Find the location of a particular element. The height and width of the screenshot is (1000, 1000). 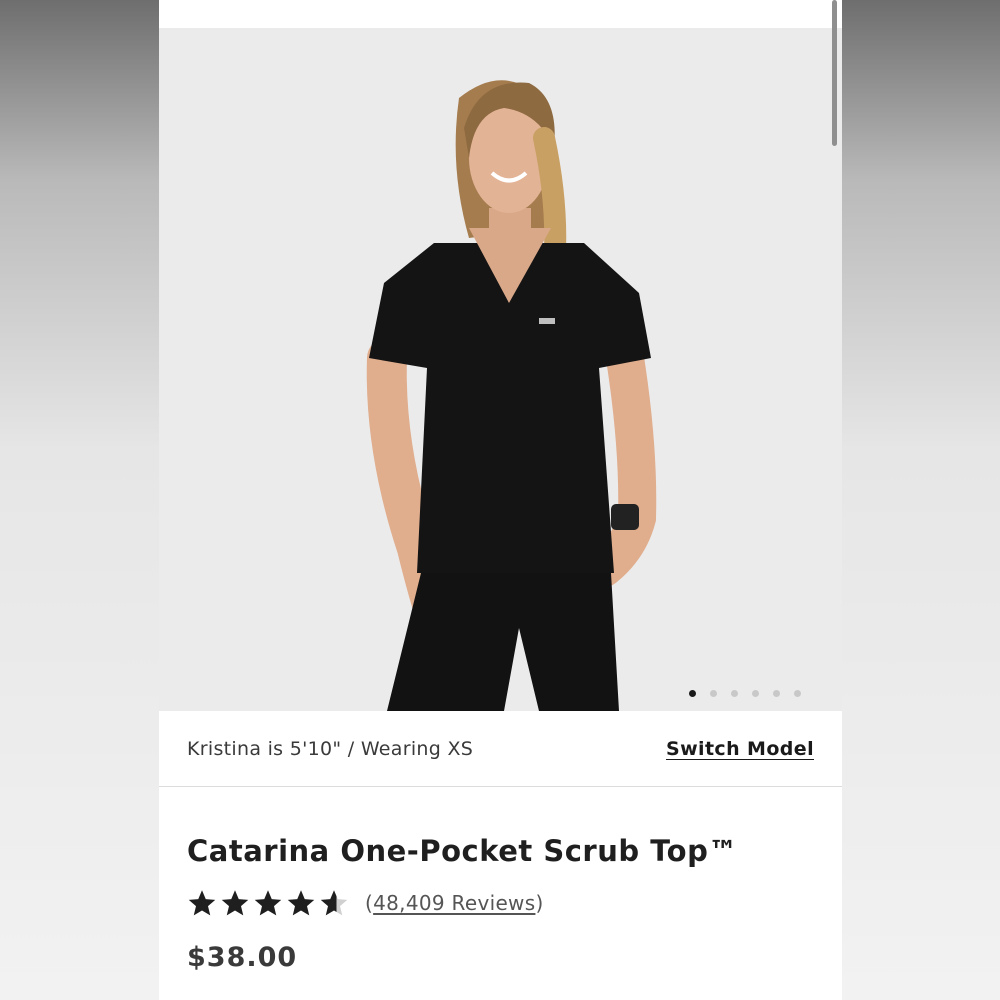

half-star-icon is located at coordinates (334, 903).